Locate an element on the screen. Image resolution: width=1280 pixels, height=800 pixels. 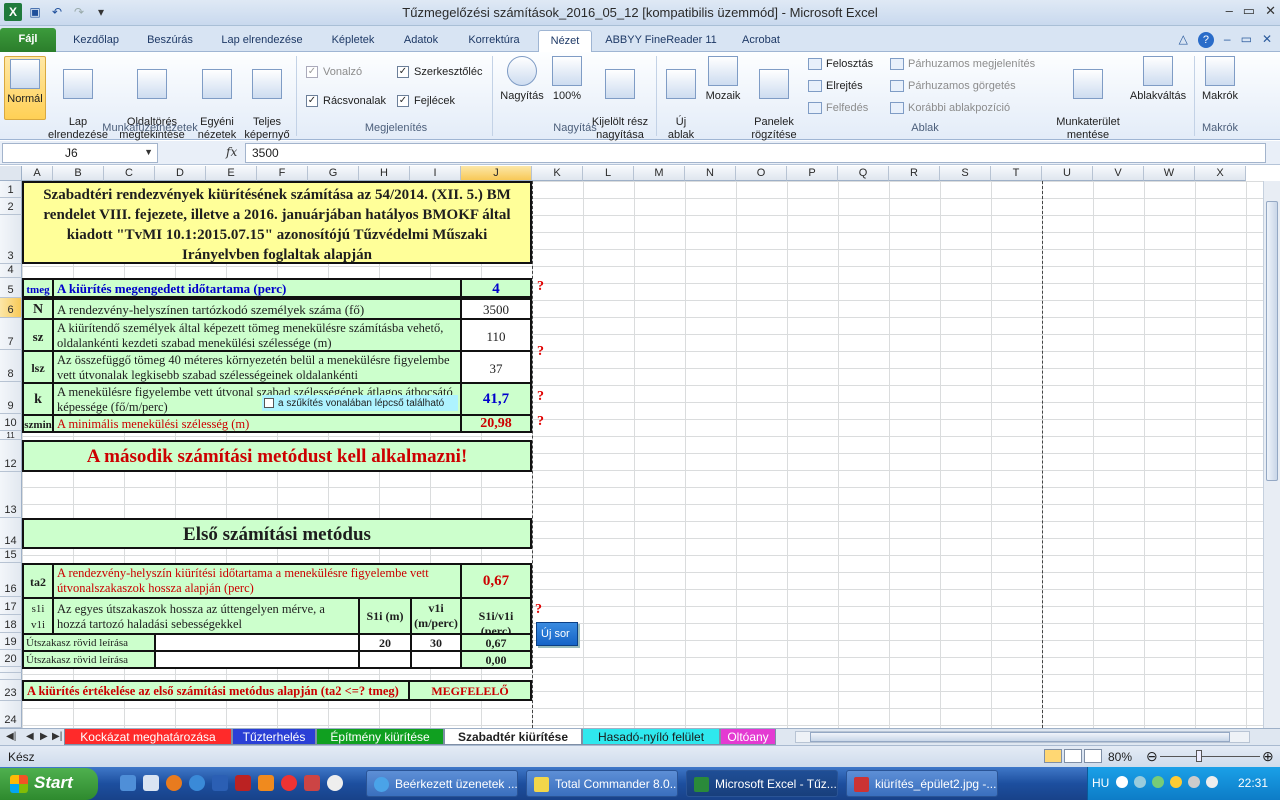
column-header-B: B is located at coordinates (78, 173).